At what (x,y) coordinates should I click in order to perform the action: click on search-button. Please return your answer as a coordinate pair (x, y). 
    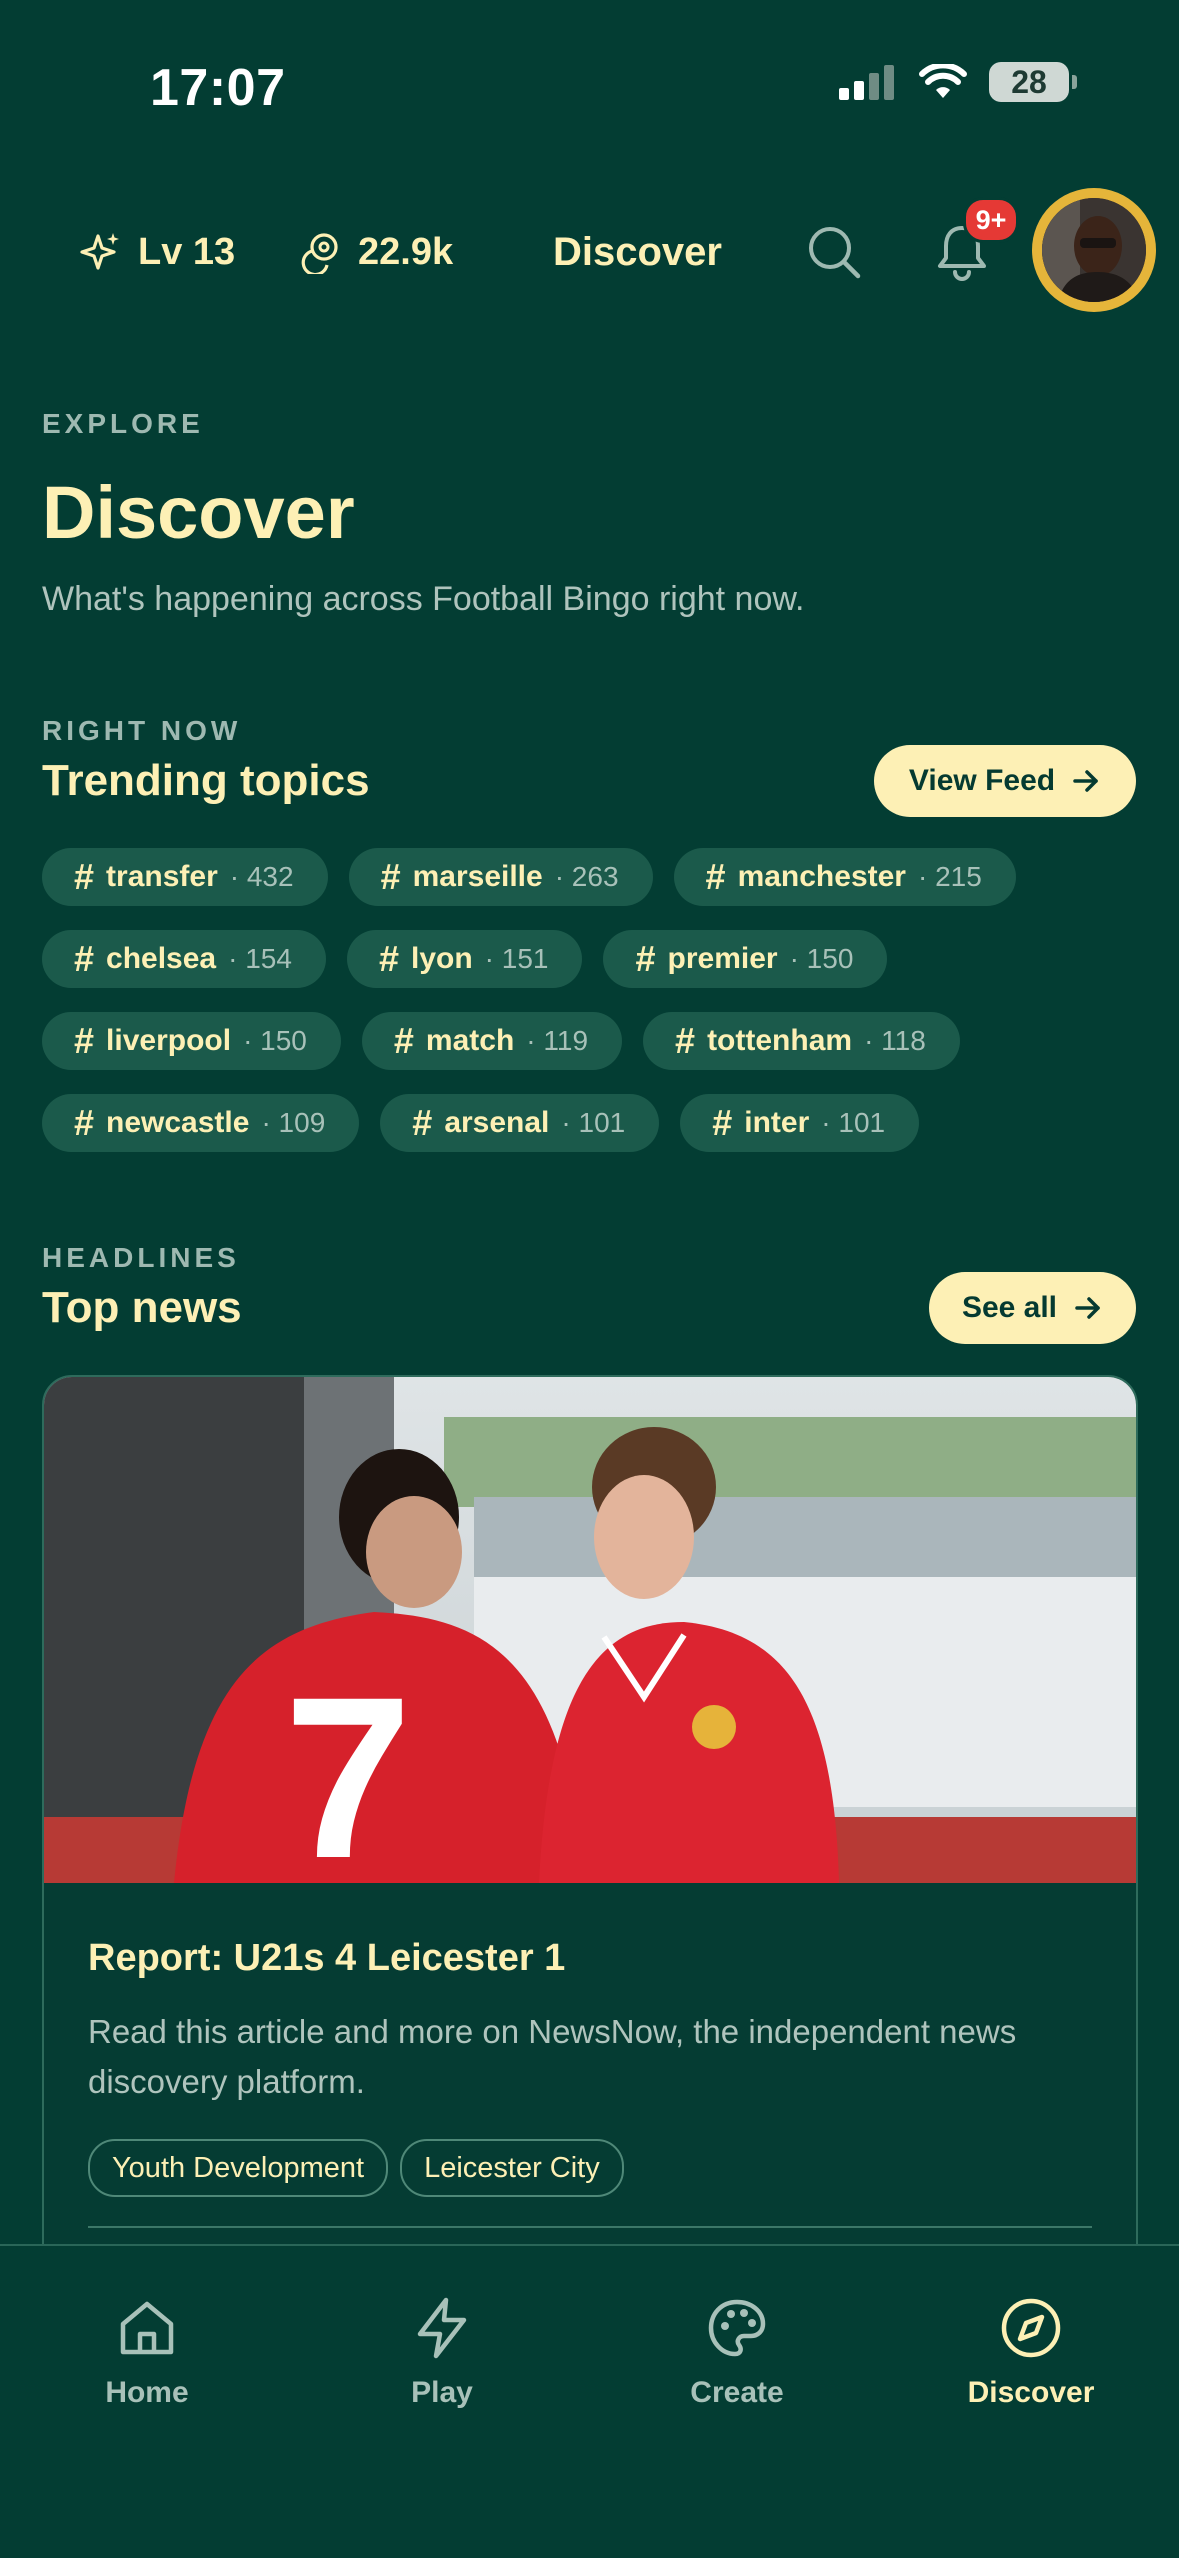
    Looking at the image, I should click on (834, 252).